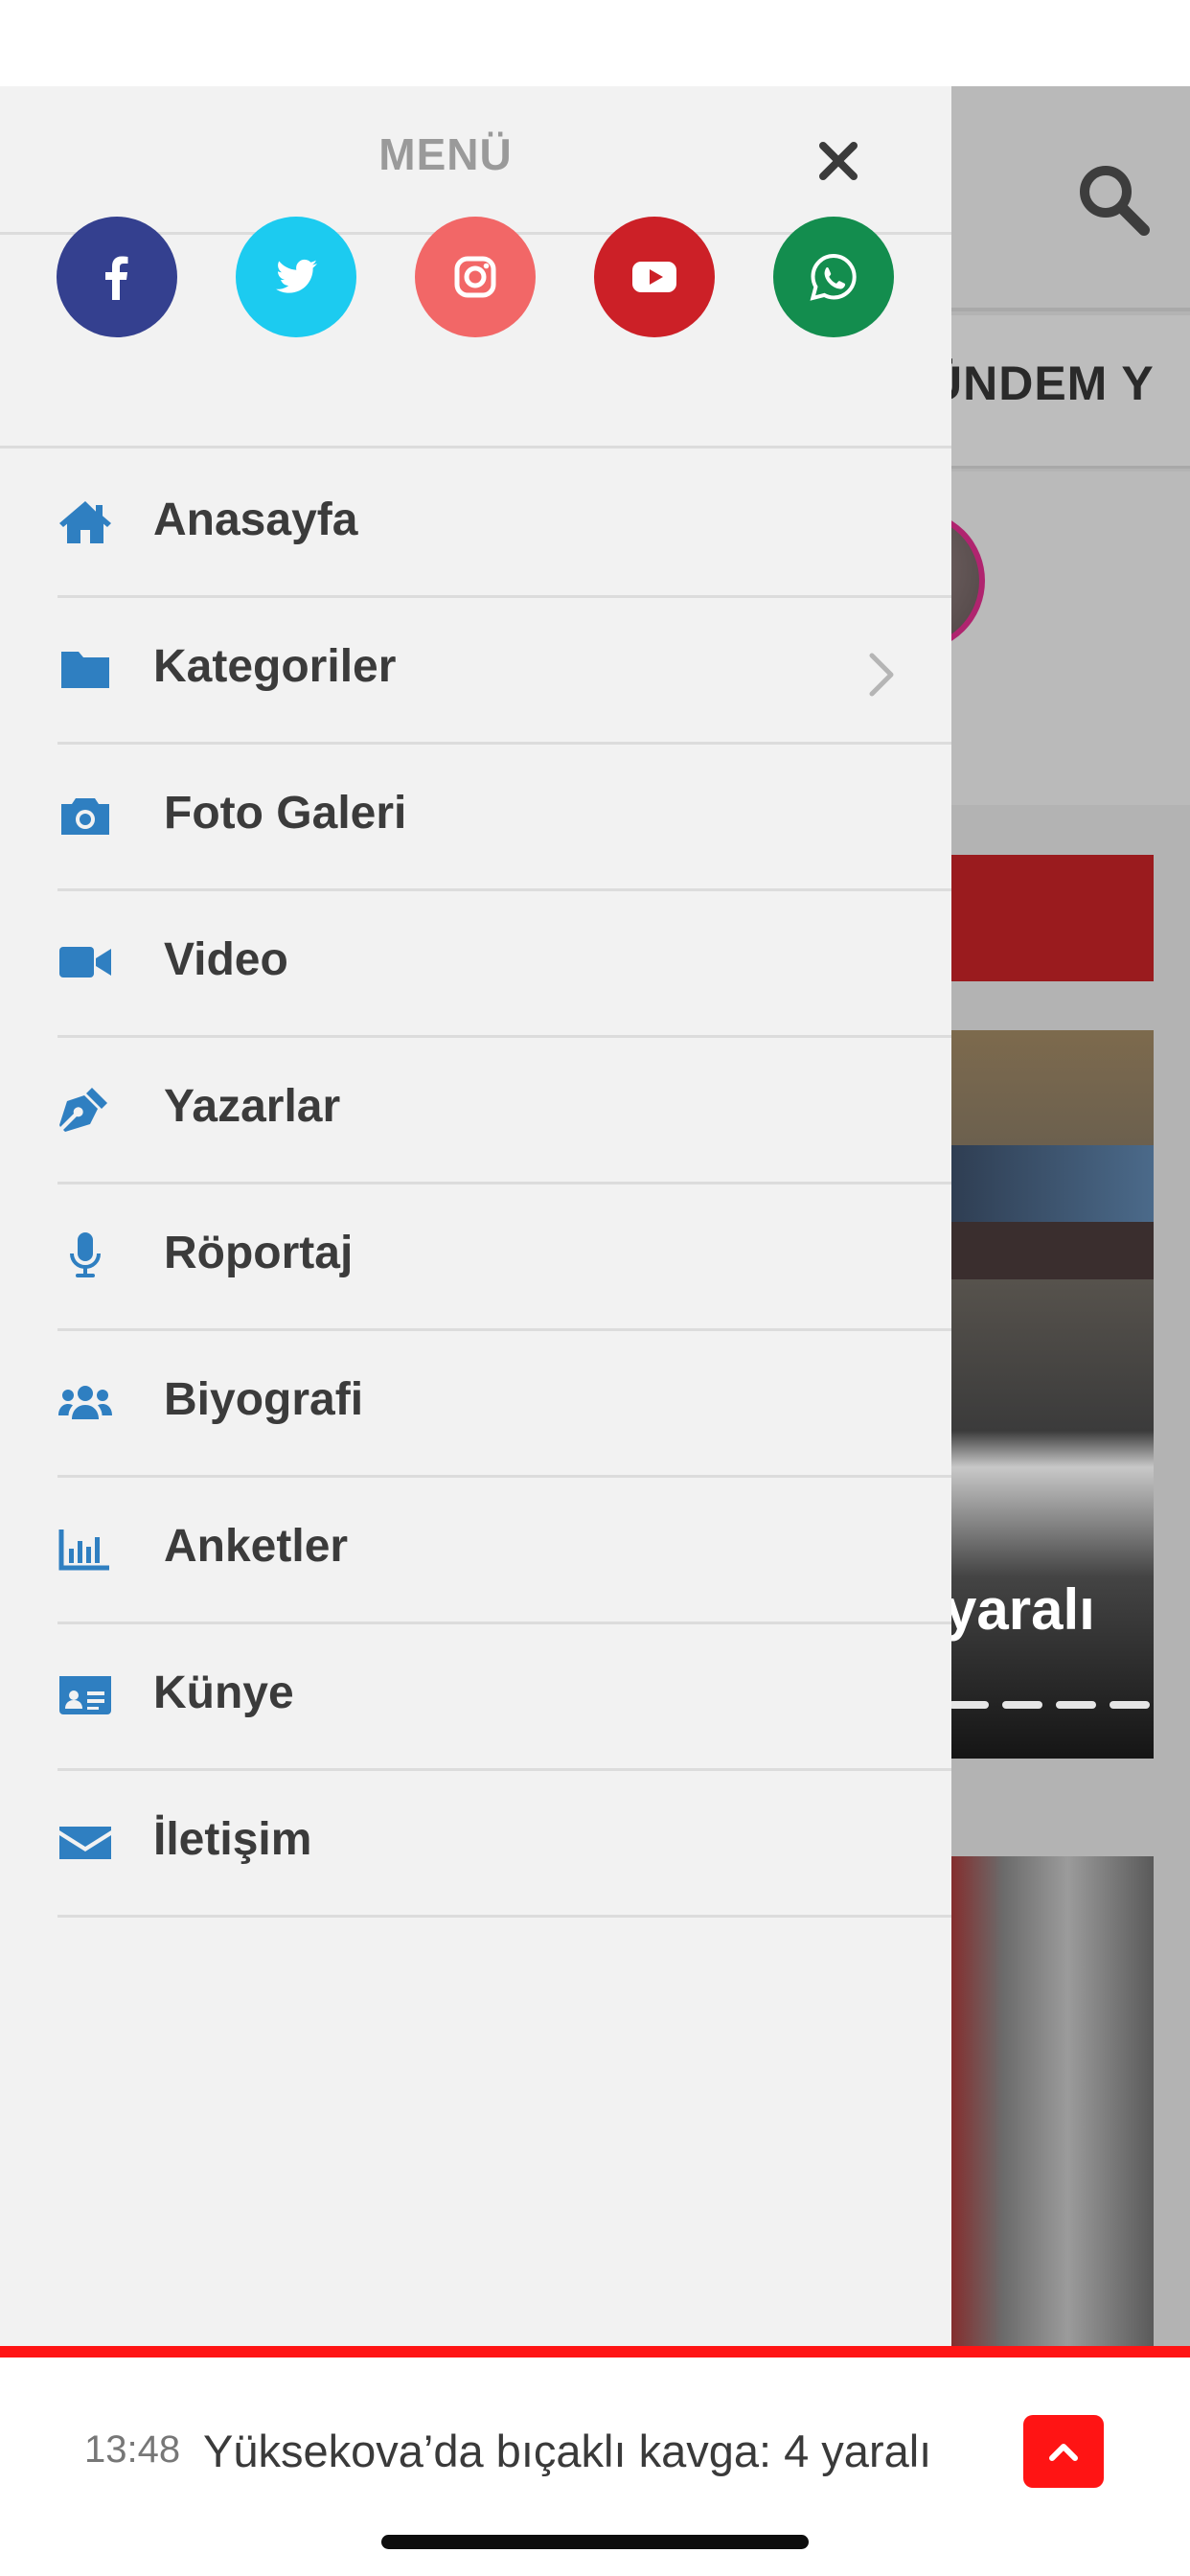 Image resolution: width=1190 pixels, height=2576 pixels. I want to click on ticker-time: 13:48, so click(132, 2449).